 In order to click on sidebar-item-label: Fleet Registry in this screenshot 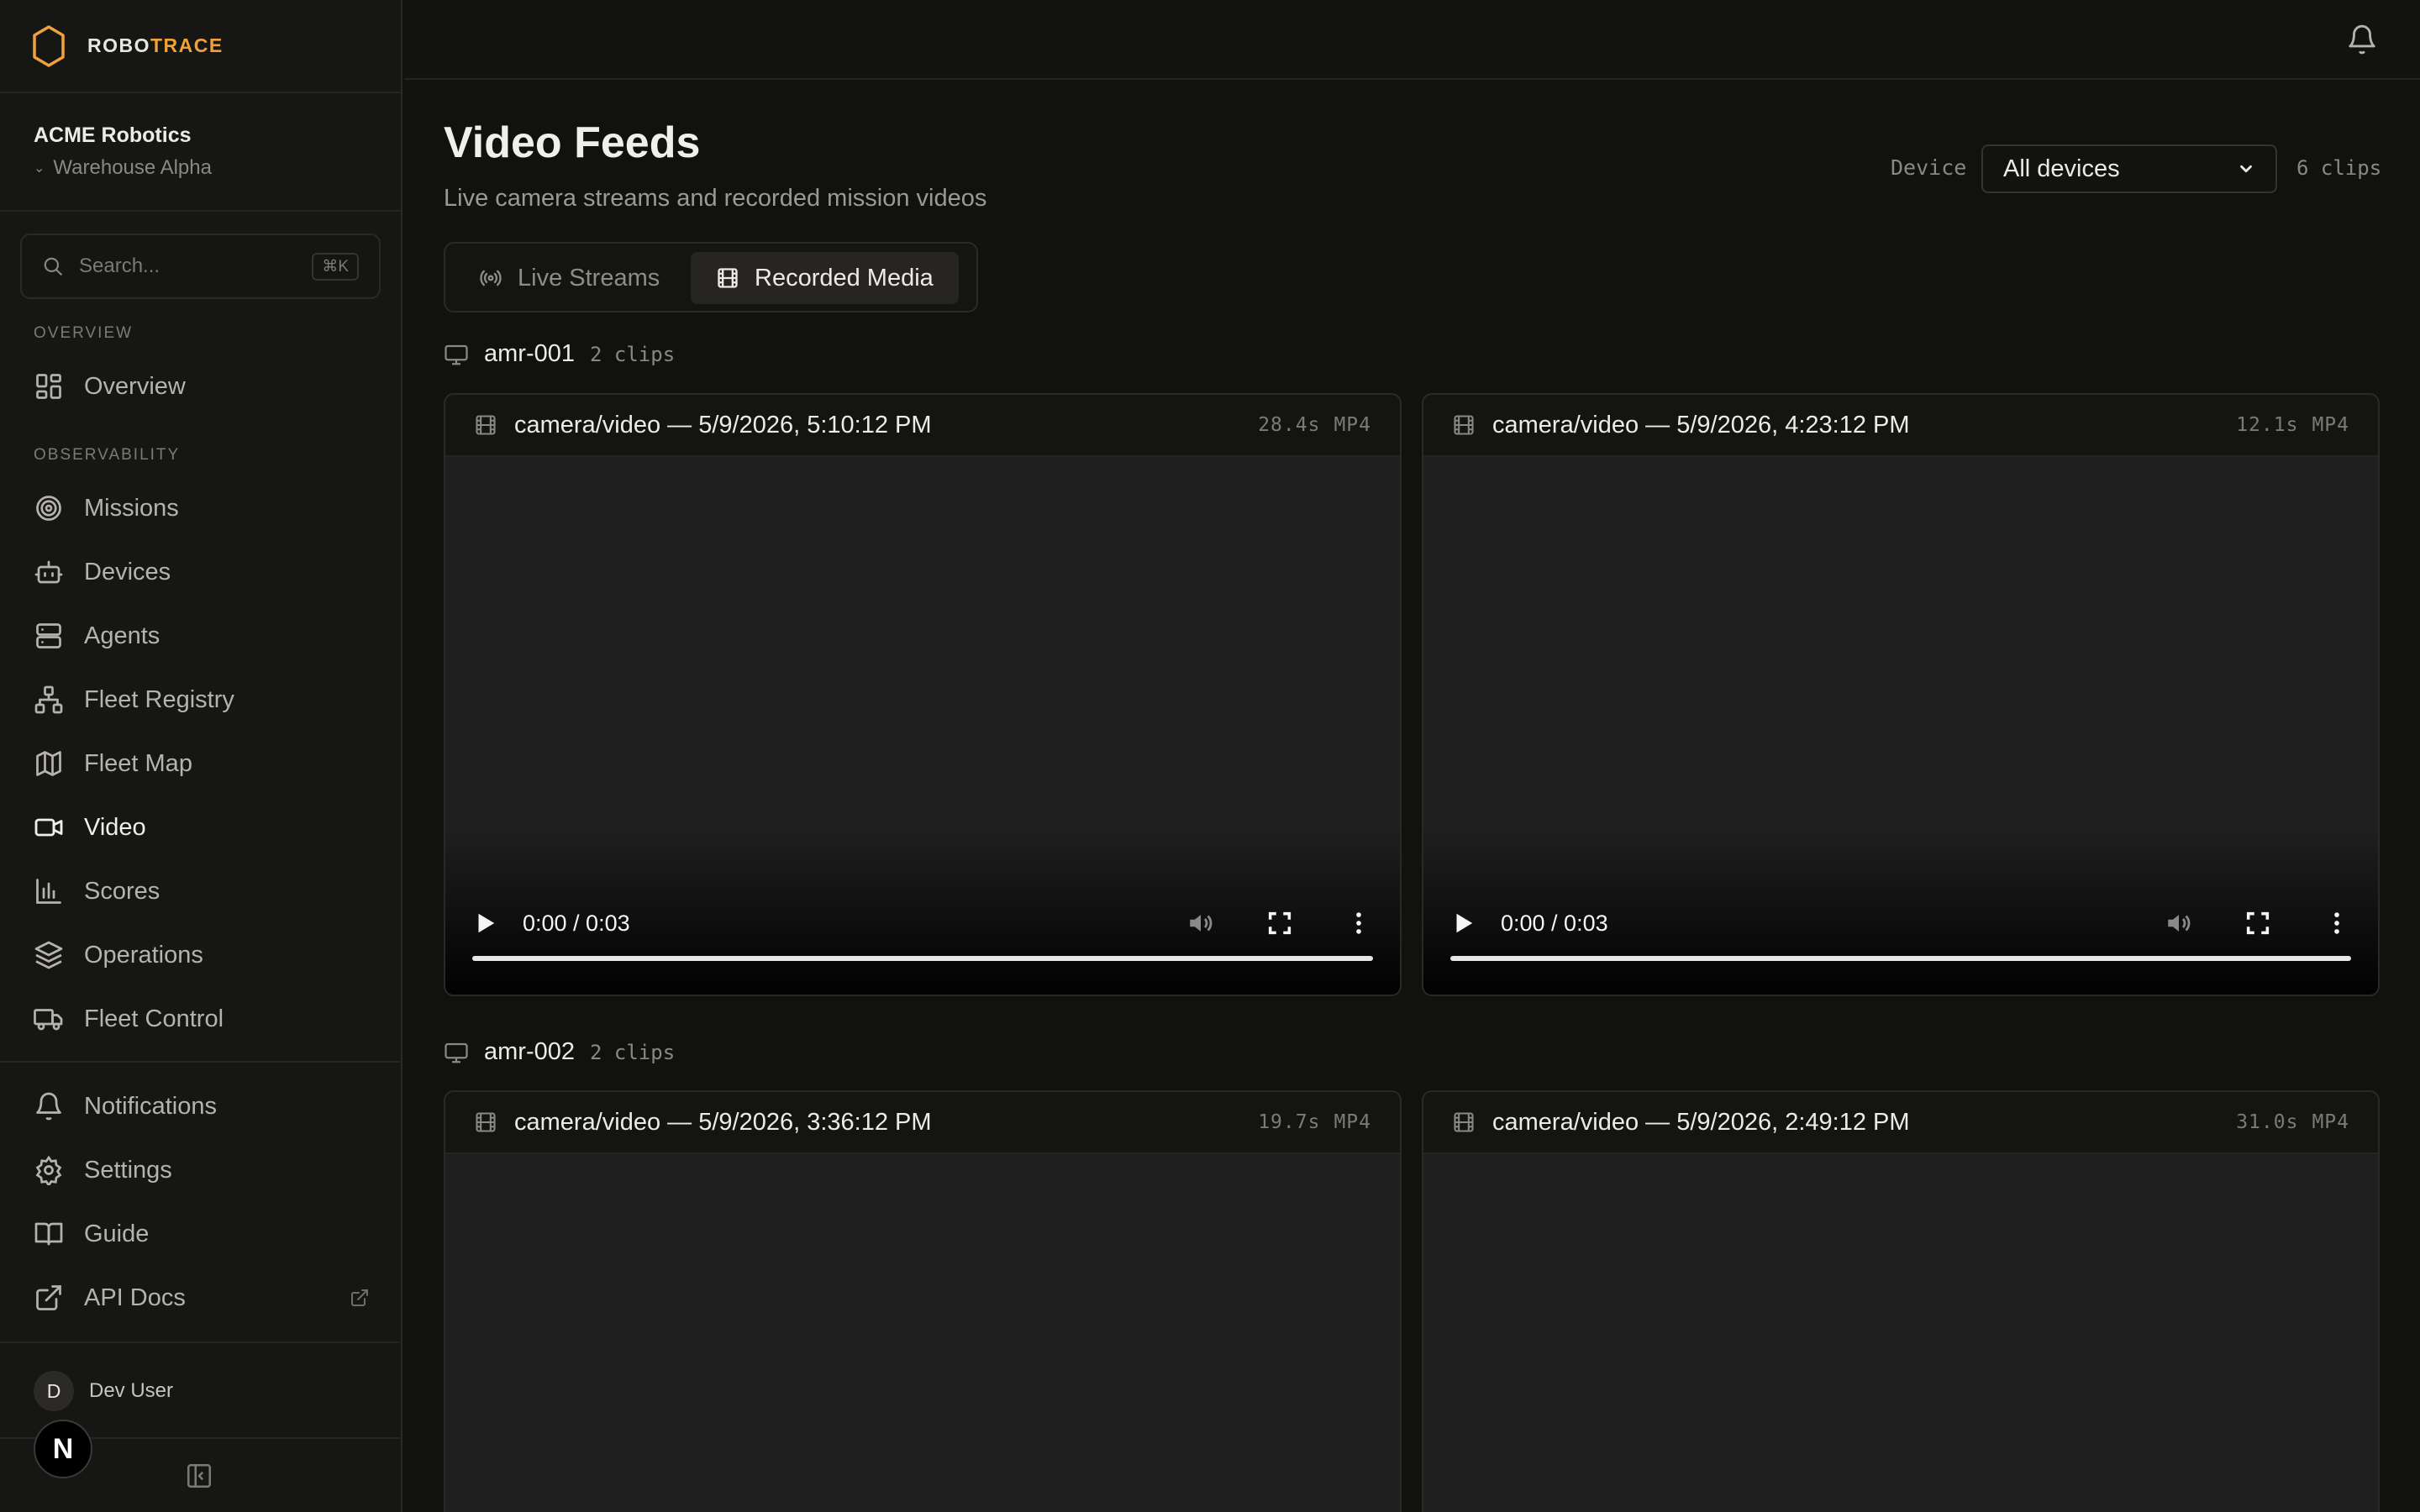, I will do `click(159, 699)`.